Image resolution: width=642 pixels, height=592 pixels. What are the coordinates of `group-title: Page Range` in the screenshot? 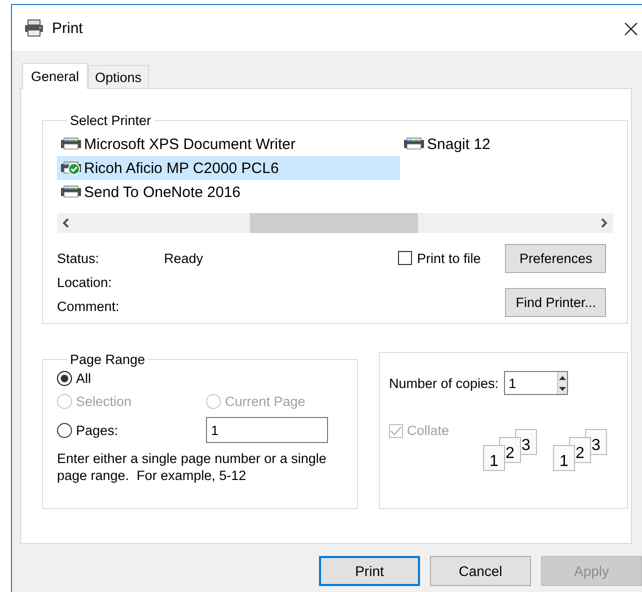 It's located at (107, 359).